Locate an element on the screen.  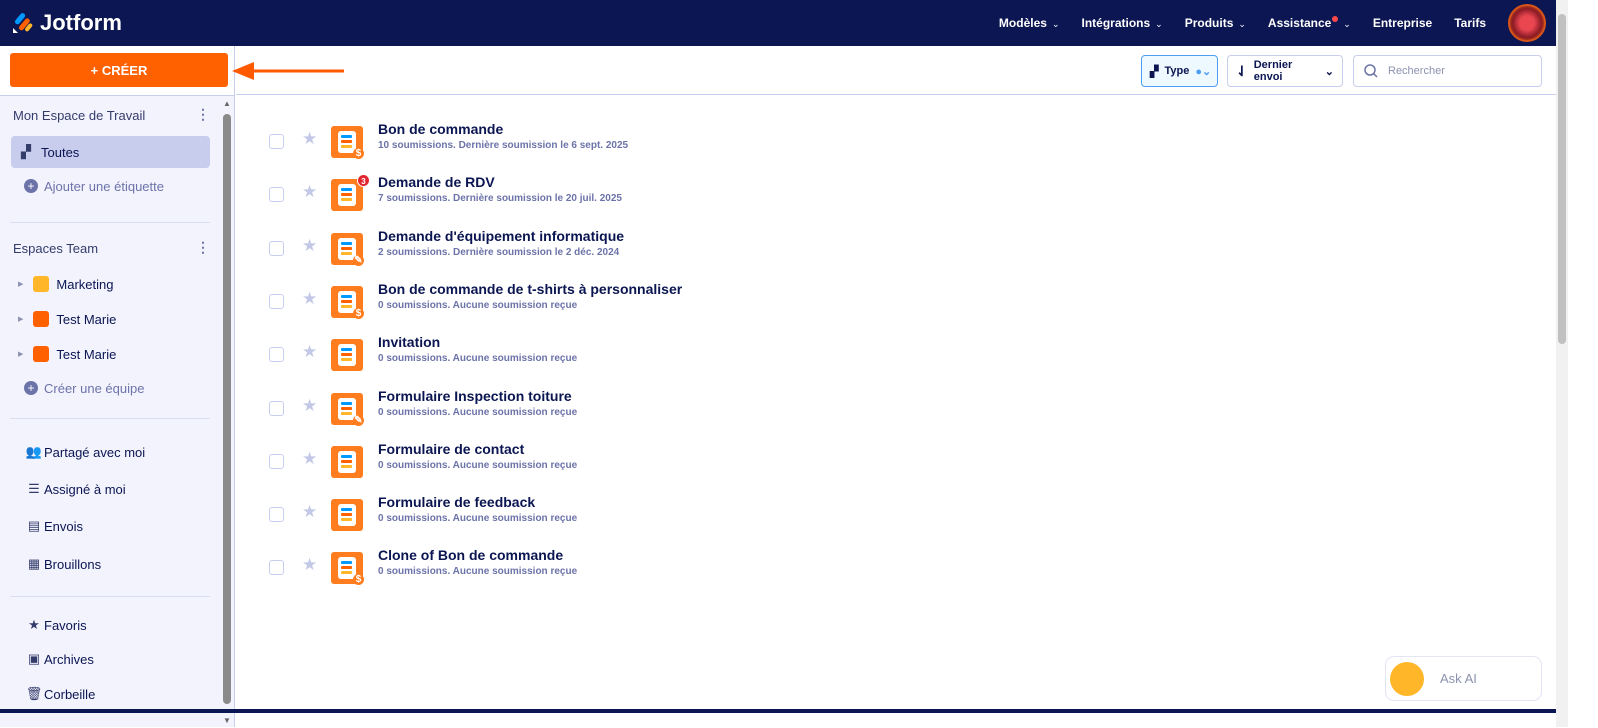
form-title: Formulaire Inspection toiture is located at coordinates (475, 396).